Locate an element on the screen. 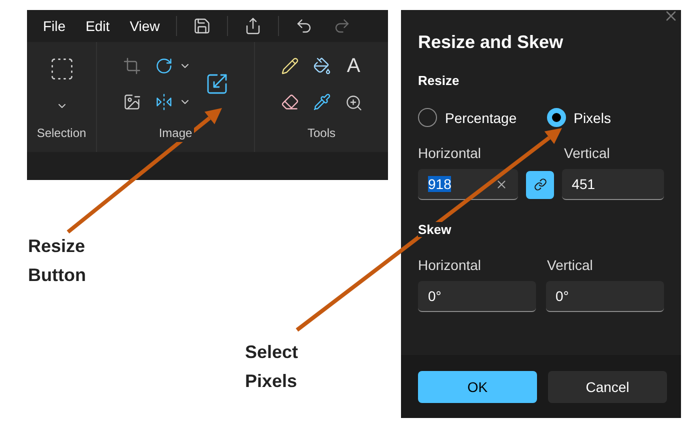  paint-bucket-icon is located at coordinates (321, 66).